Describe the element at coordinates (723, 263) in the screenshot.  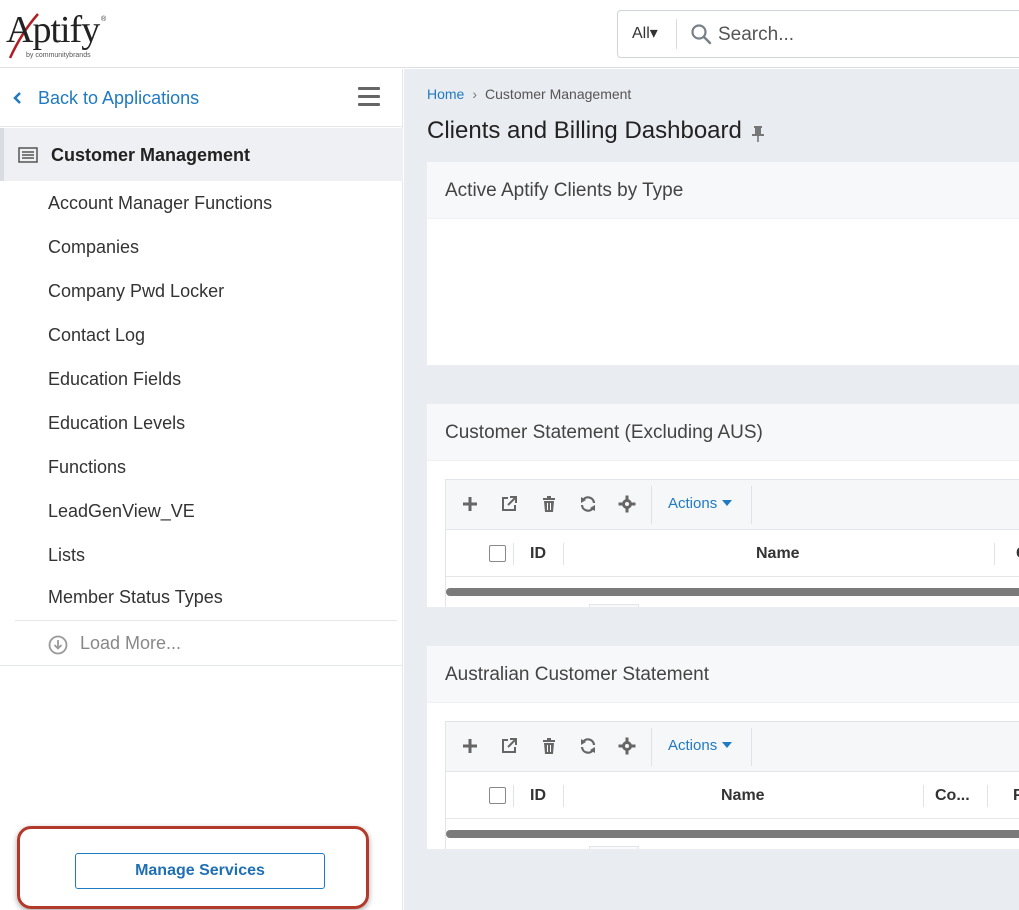
I see `card-active-aptify-clients: Active Aptify Clients by Type` at that location.